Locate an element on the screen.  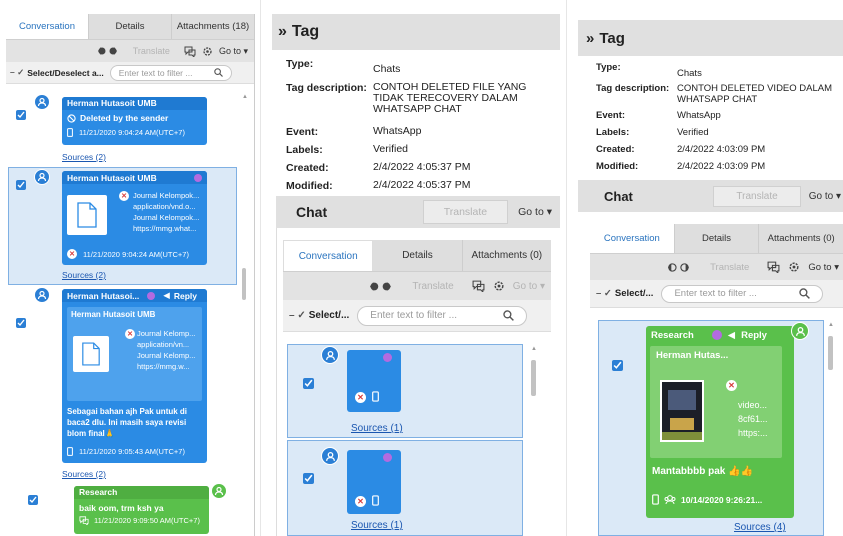
chat-toolbar: Translate Go to ▾ is located at coordinates (130, 51).